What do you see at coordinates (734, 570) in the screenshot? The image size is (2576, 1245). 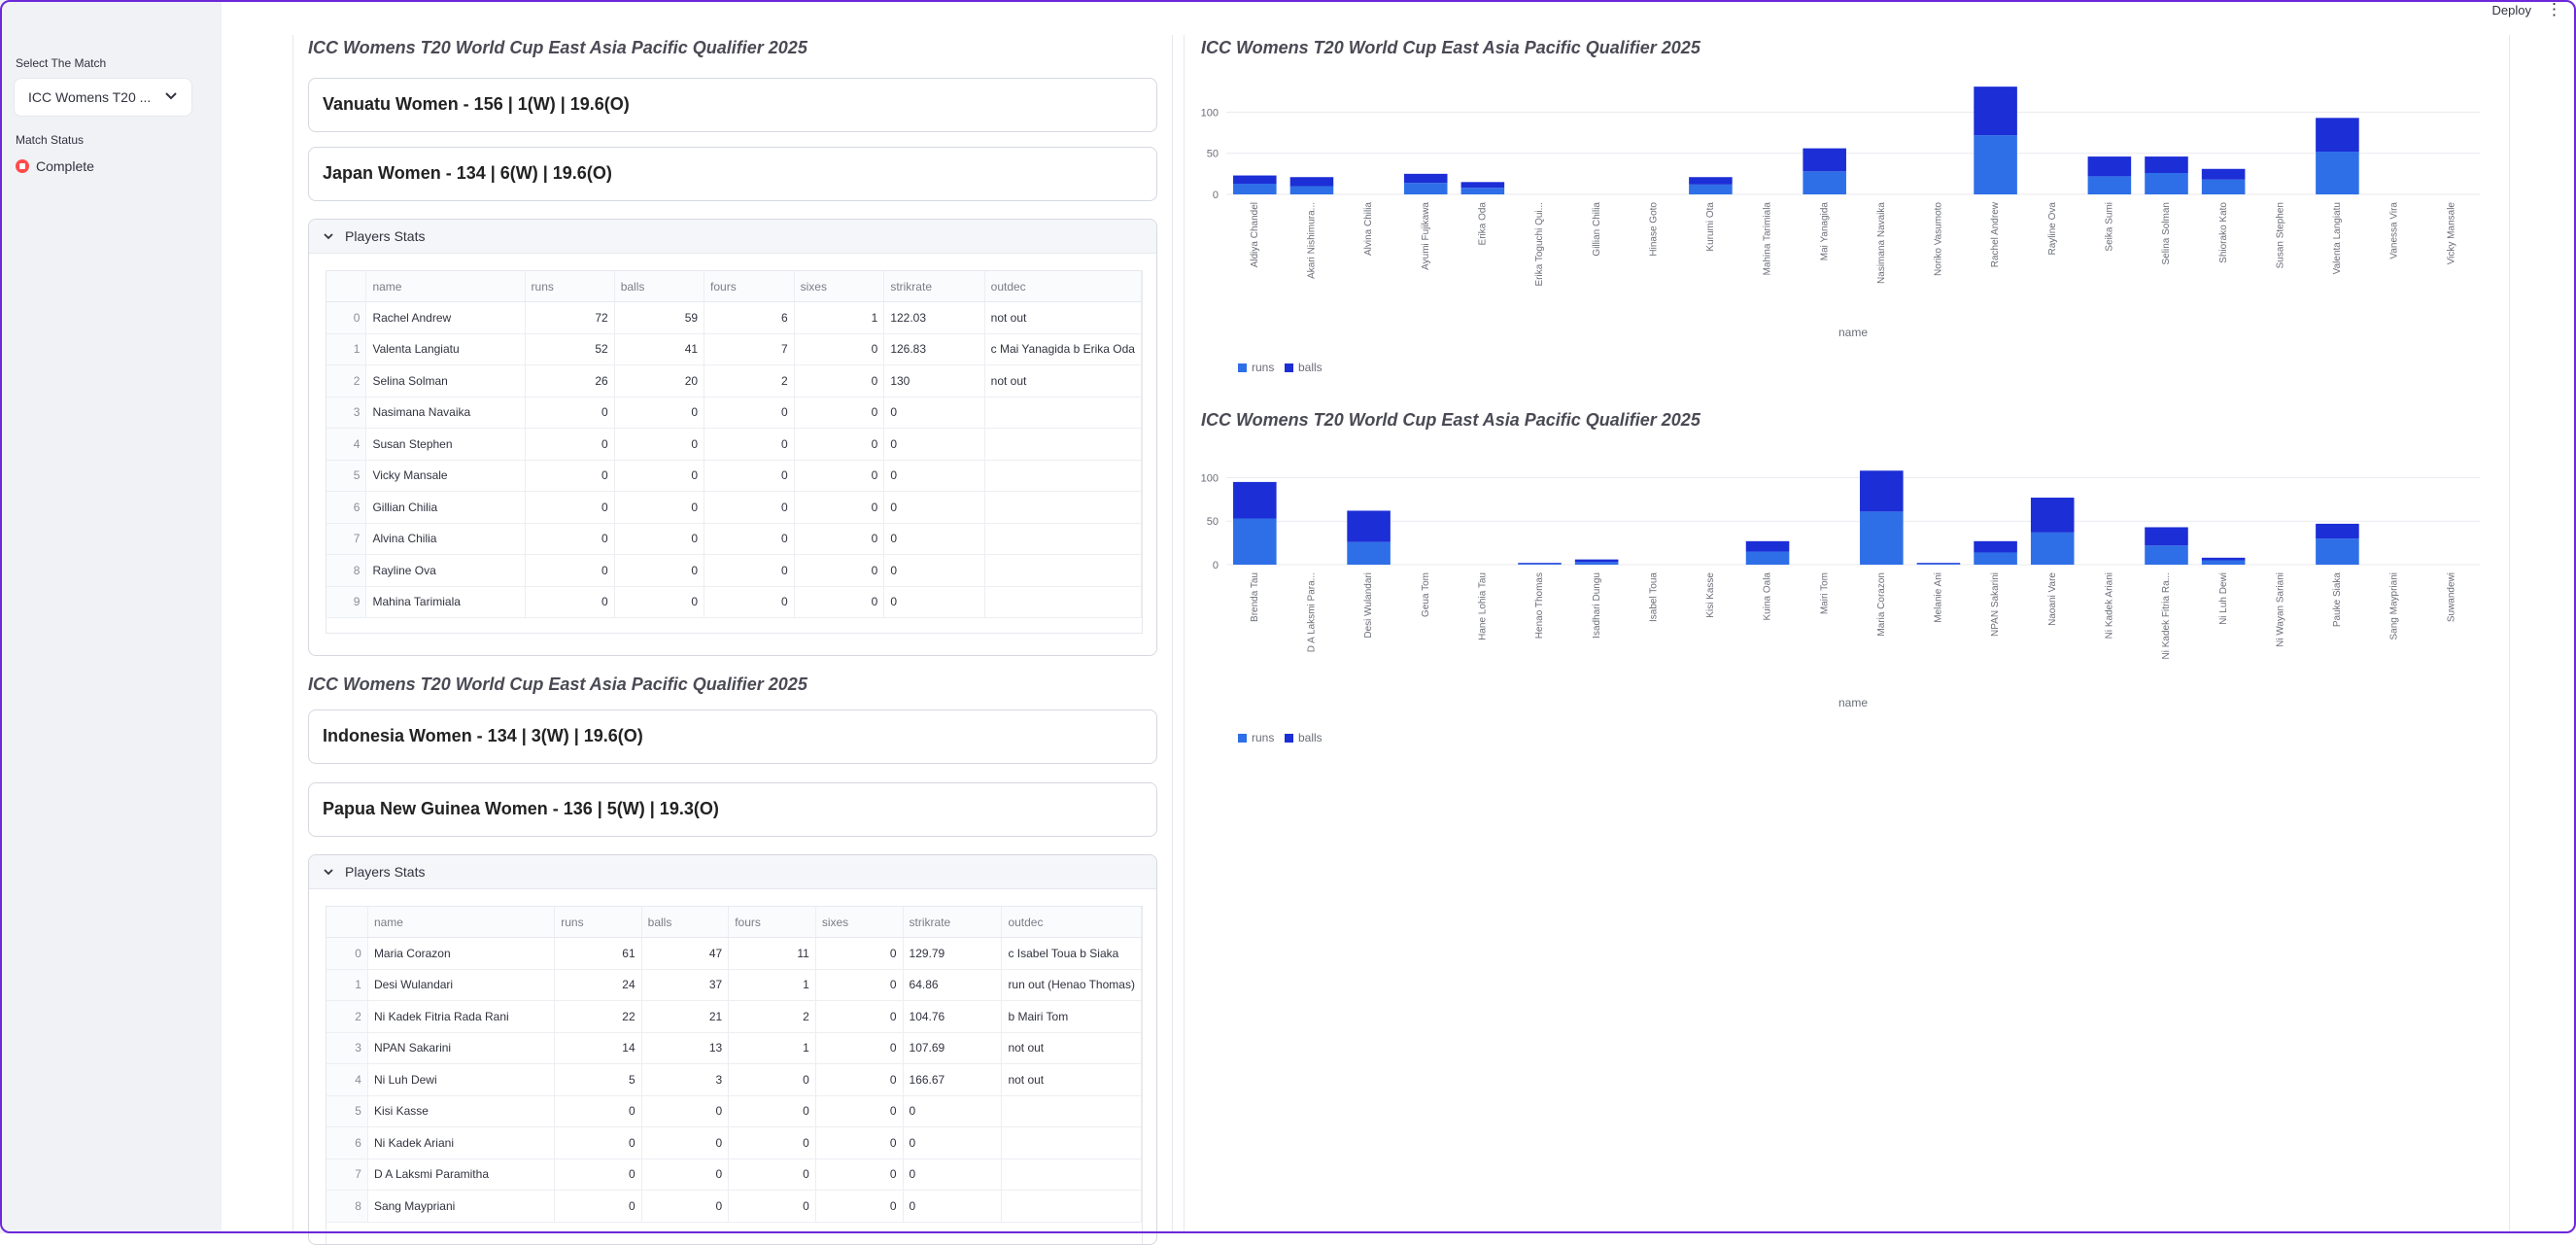 I see `table-row: 8 Rayline Ova 0 0 0 0 0` at bounding box center [734, 570].